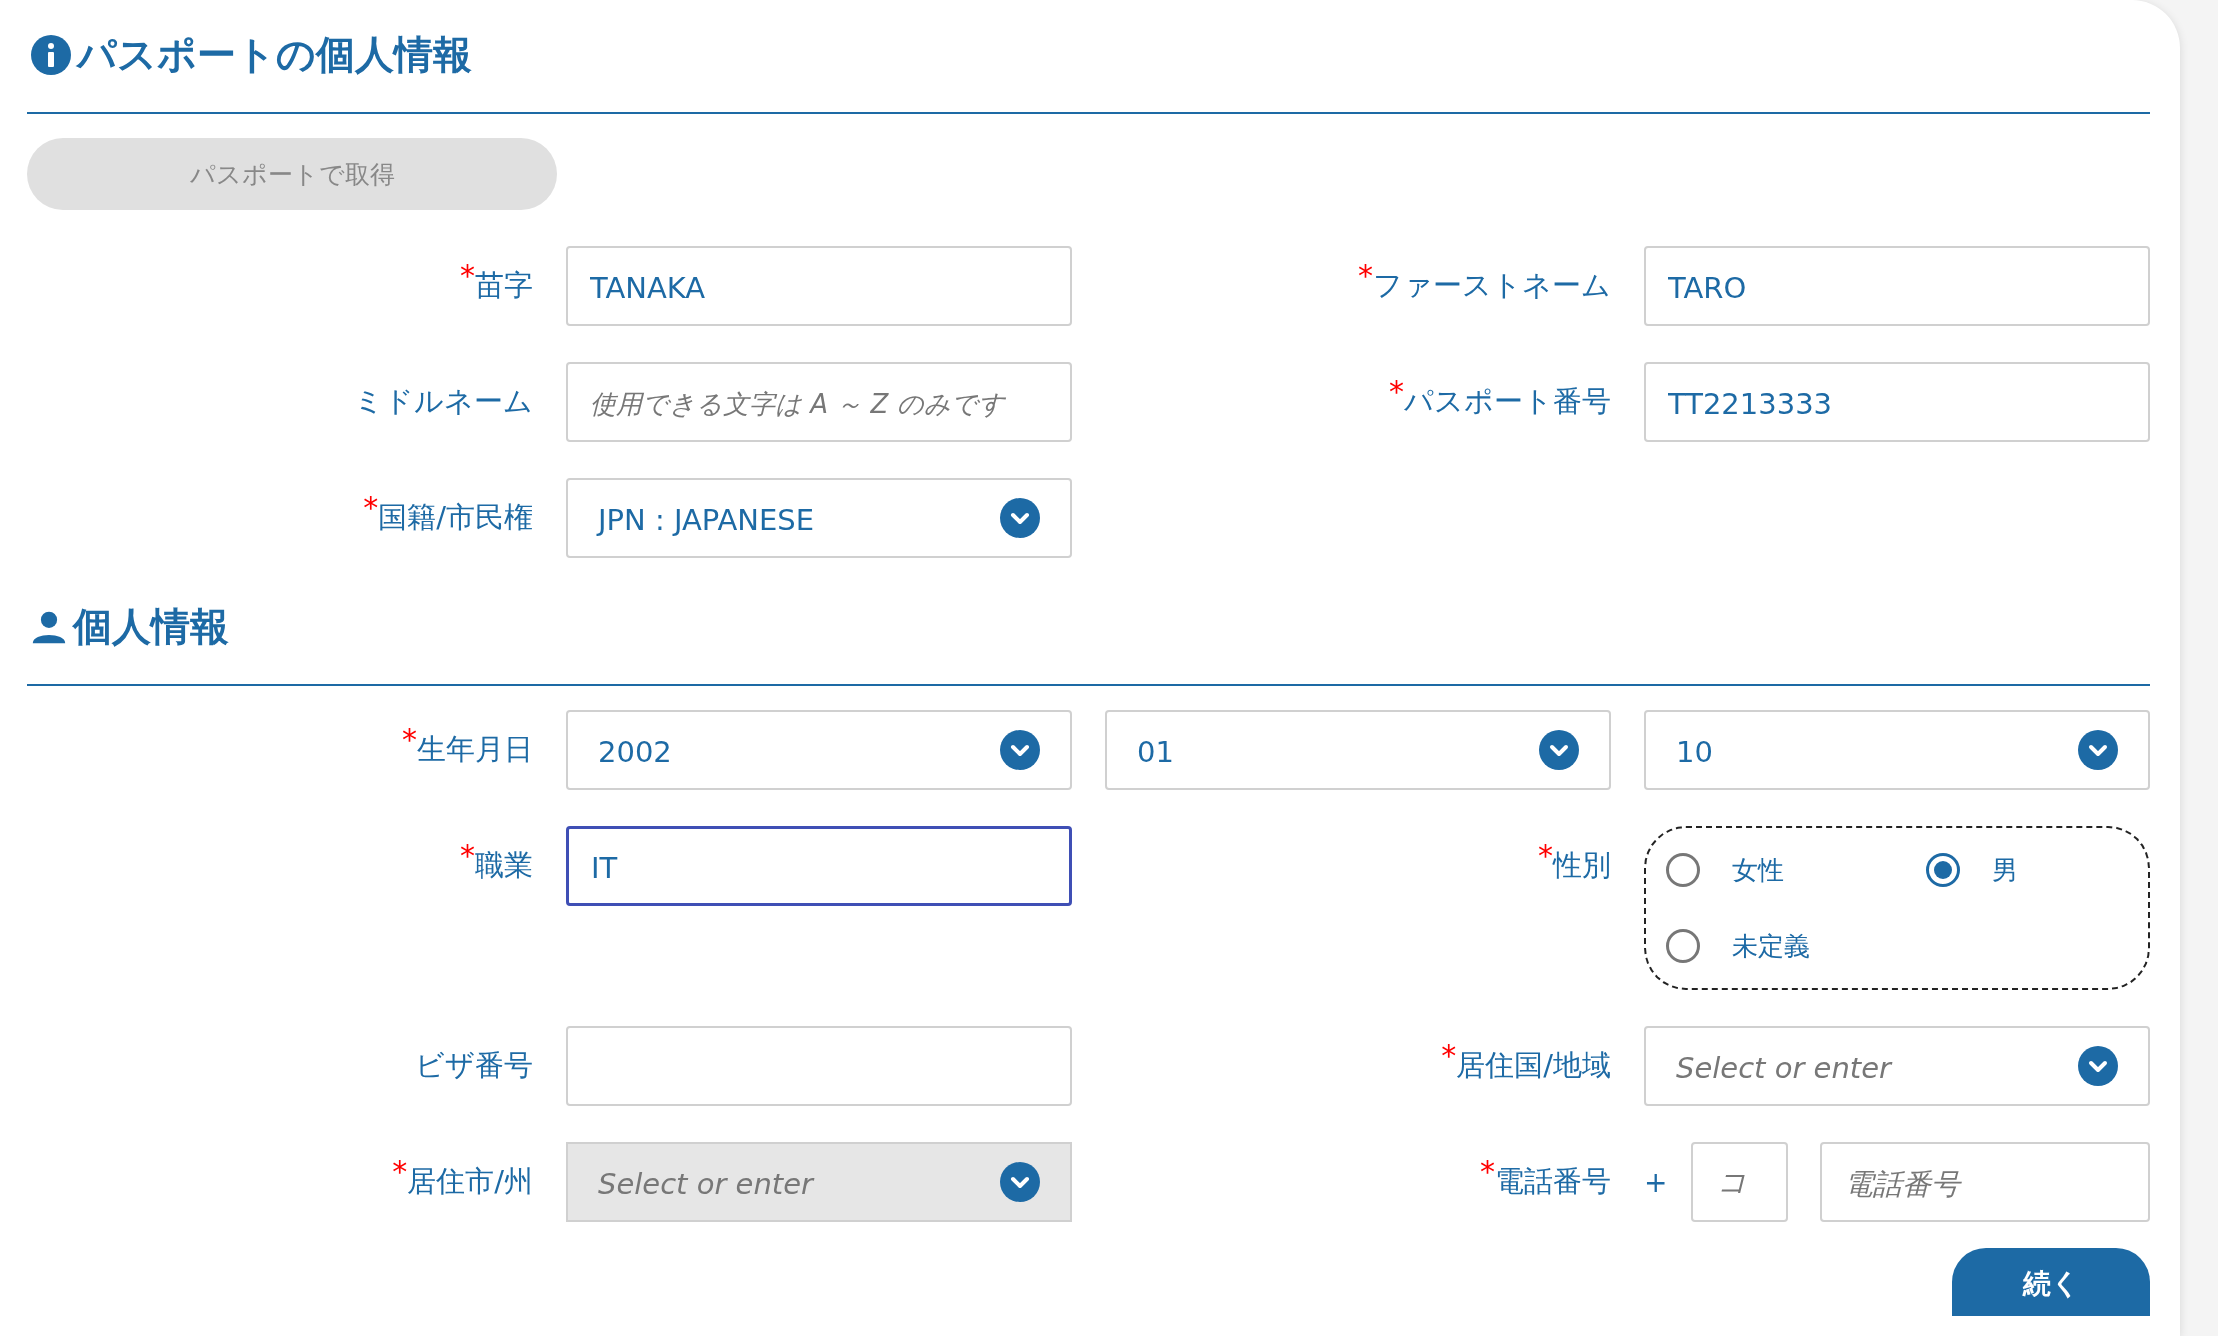  I want to click on dropdown-field: Select or enter, so click(1897, 1066).